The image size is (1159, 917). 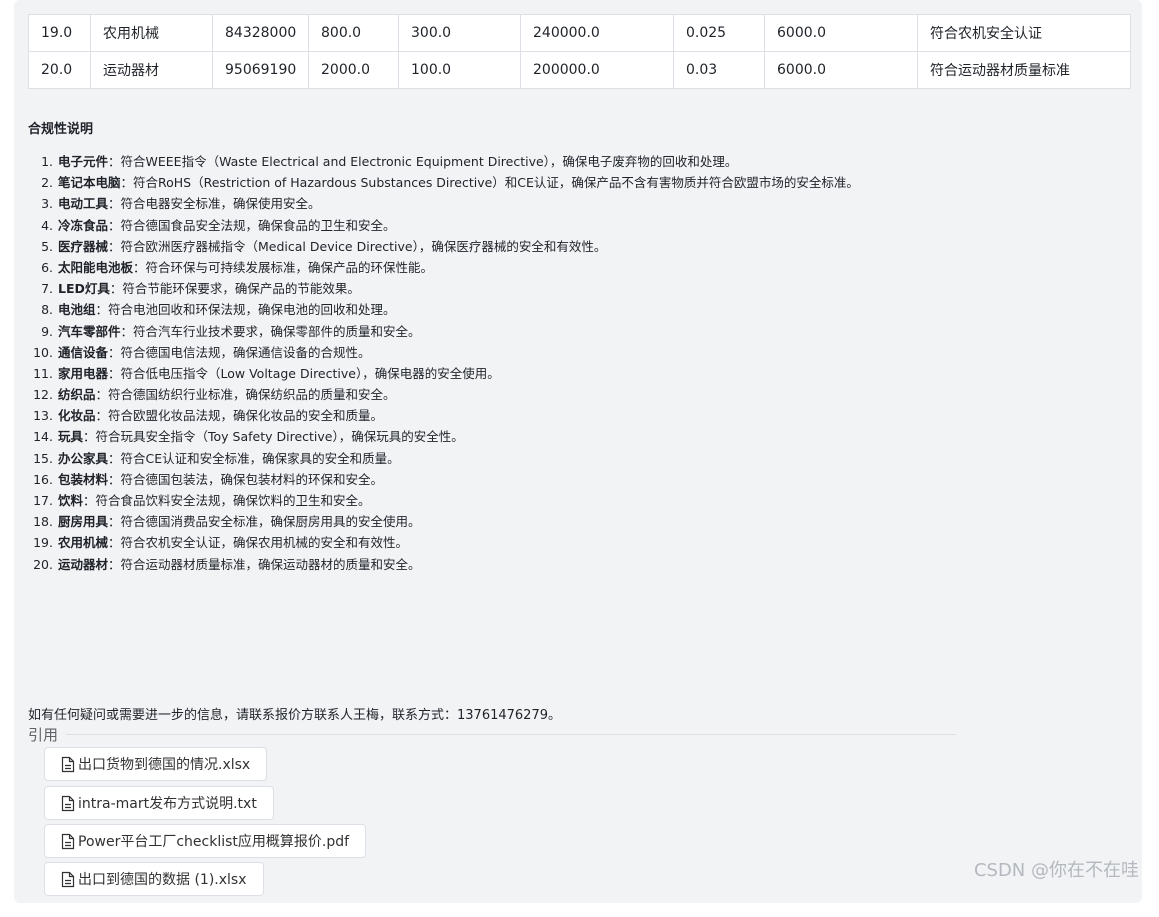 What do you see at coordinates (511, 734) in the screenshot?
I see `divider-line` at bounding box center [511, 734].